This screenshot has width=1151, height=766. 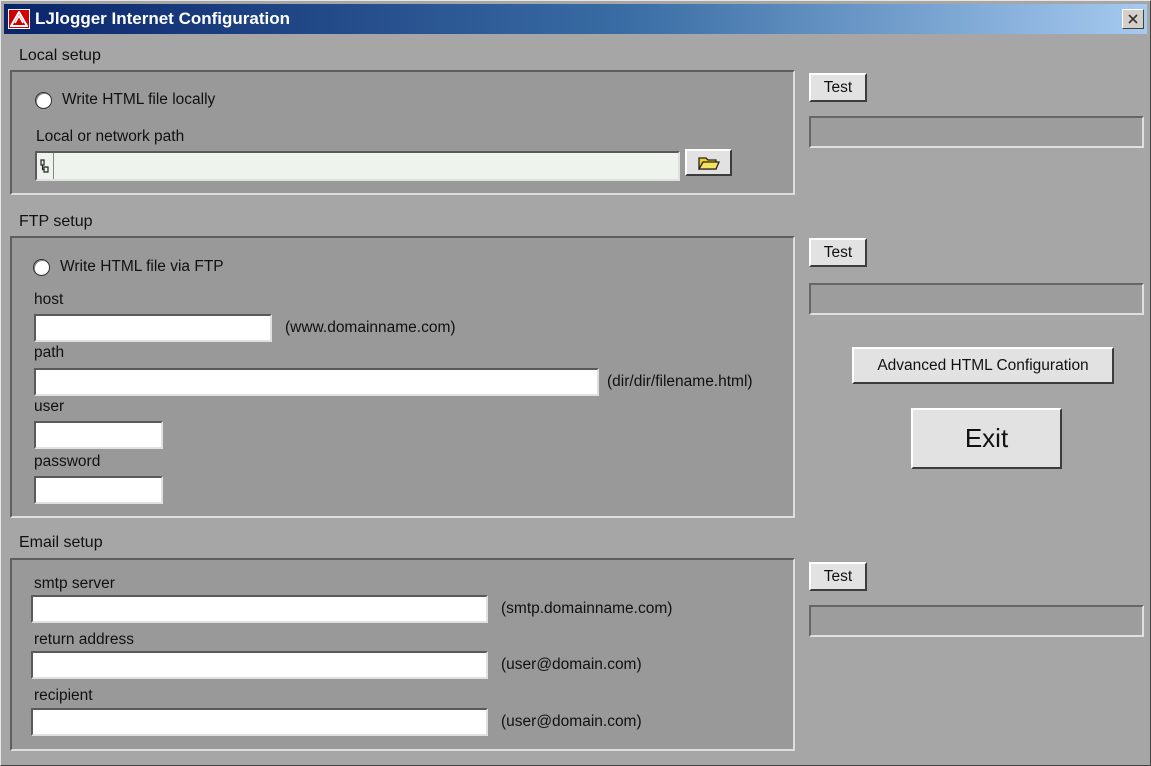 What do you see at coordinates (838, 252) in the screenshot?
I see `ftp-test-button: Test` at bounding box center [838, 252].